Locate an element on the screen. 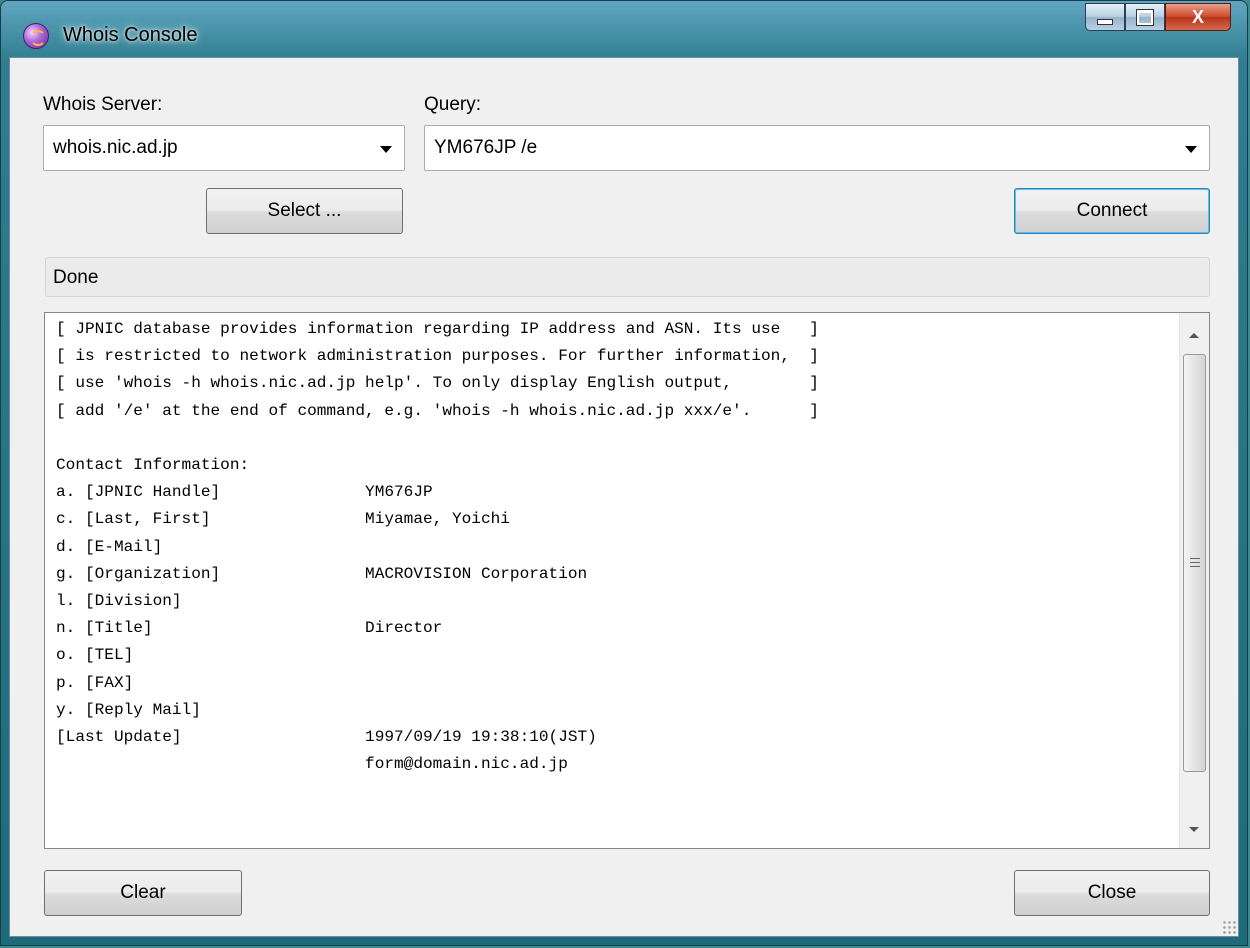 This screenshot has width=1250, height=948. close-window-button: X is located at coordinates (1198, 17).